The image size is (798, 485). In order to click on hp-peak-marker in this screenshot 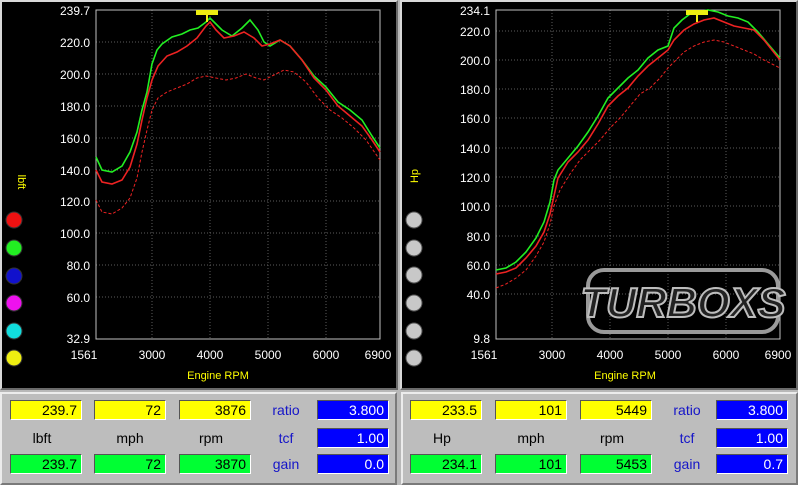, I will do `click(697, 12)`.